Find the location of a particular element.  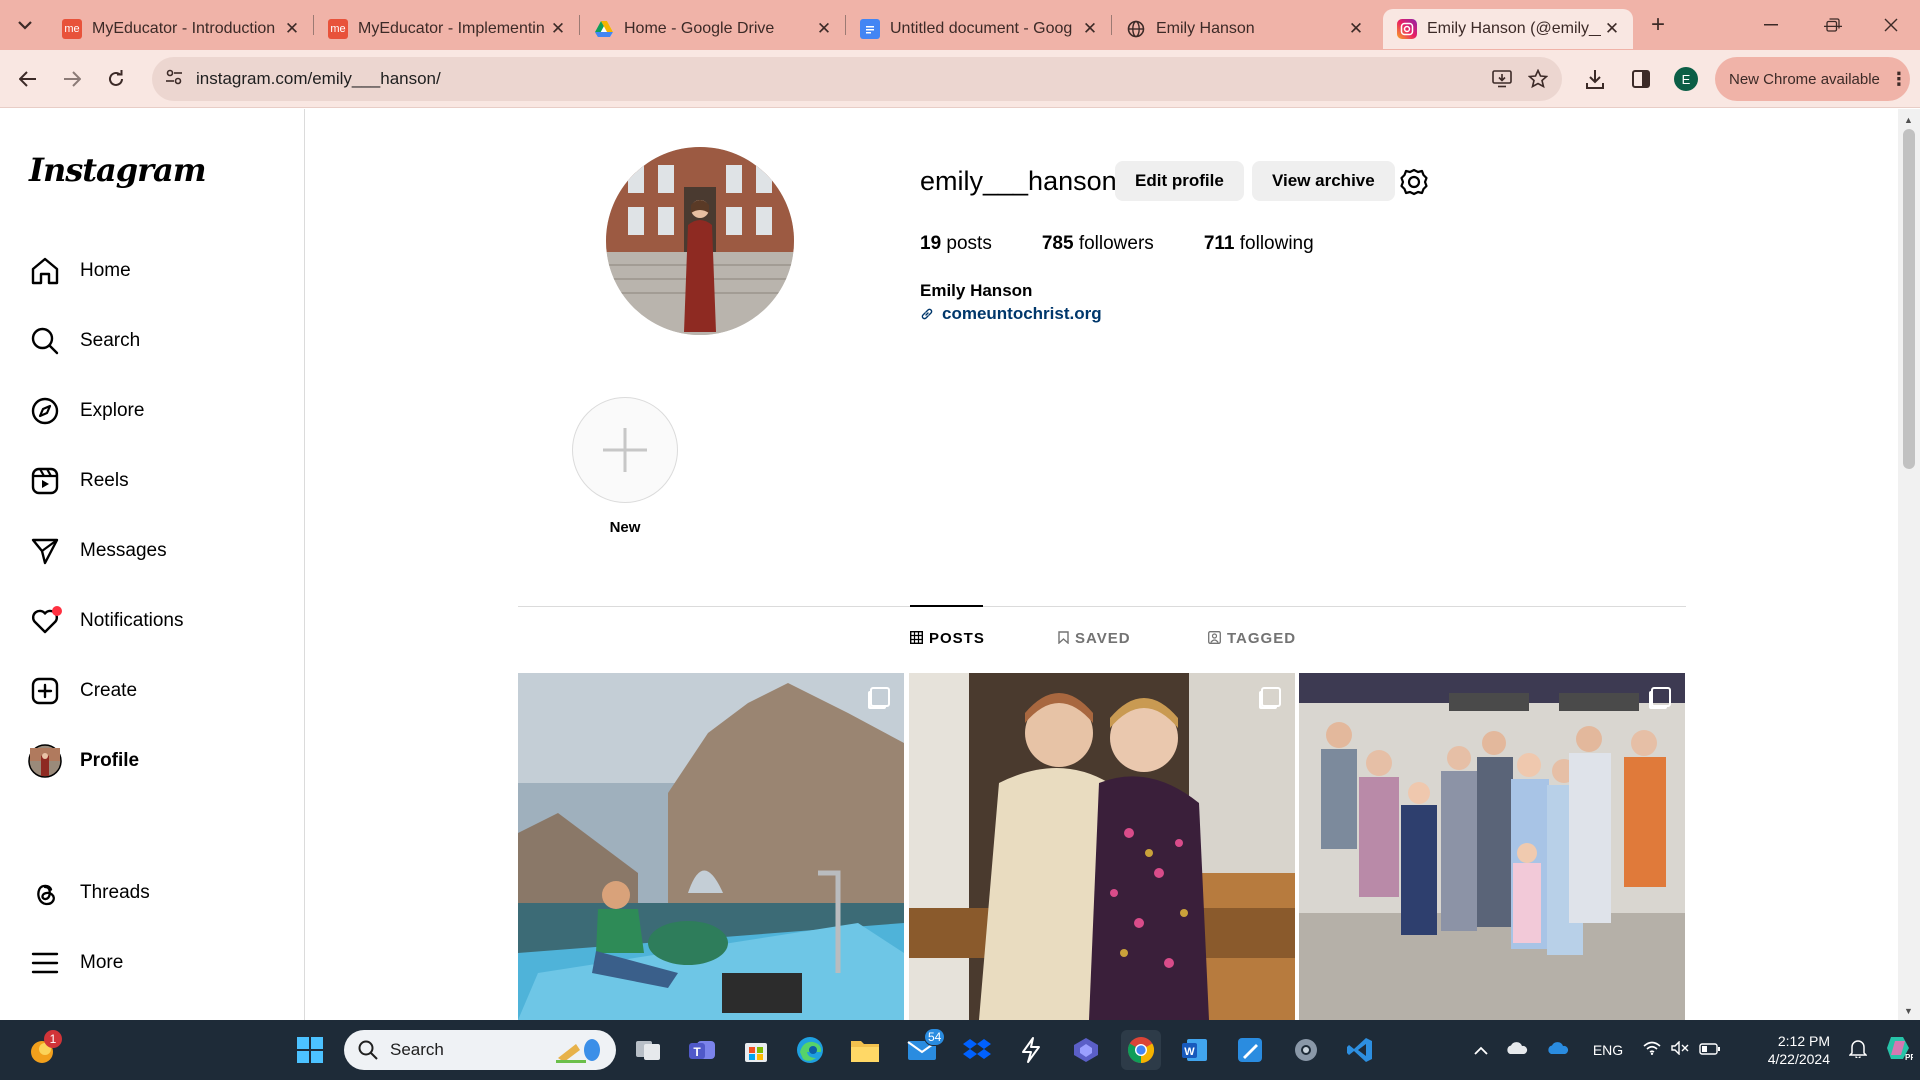

battery-icon is located at coordinates (1710, 1050).